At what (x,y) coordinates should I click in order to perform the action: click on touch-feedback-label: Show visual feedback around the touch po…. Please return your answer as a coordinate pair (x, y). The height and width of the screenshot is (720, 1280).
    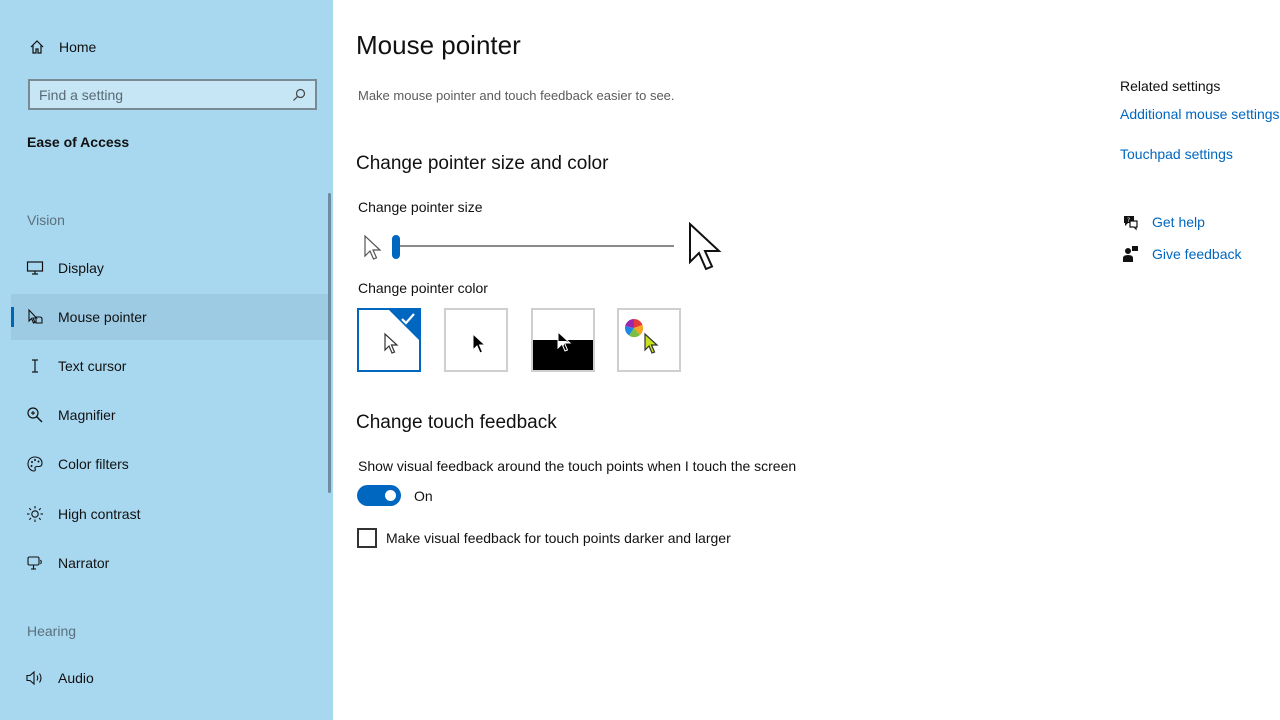
    Looking at the image, I should click on (577, 466).